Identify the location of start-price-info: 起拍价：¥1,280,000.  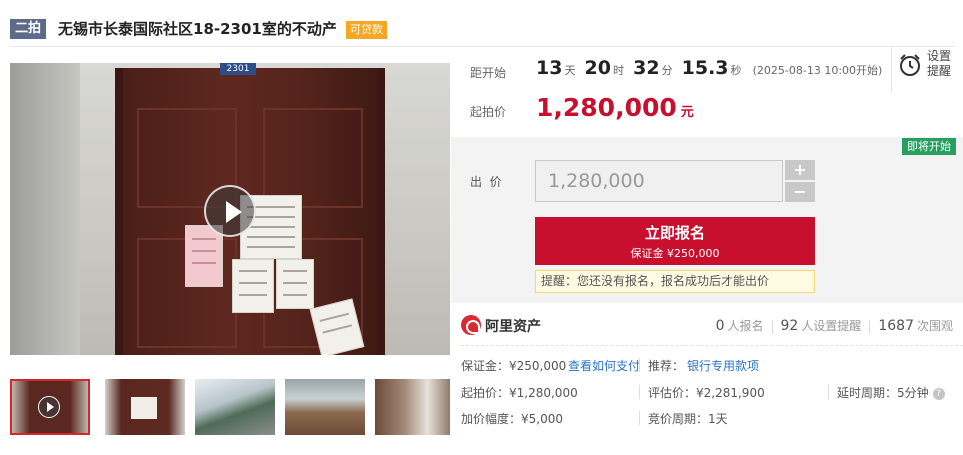
(519, 393).